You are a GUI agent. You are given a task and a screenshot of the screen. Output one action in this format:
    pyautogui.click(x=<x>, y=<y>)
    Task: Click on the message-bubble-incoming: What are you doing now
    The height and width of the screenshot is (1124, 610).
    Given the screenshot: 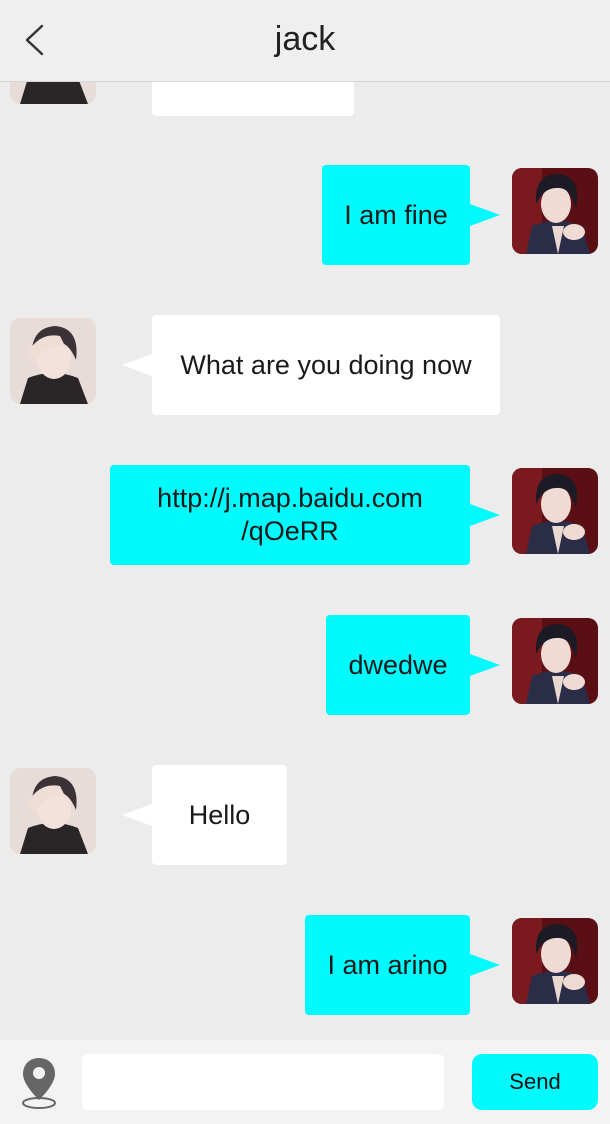 What is the action you would take?
    pyautogui.click(x=326, y=365)
    